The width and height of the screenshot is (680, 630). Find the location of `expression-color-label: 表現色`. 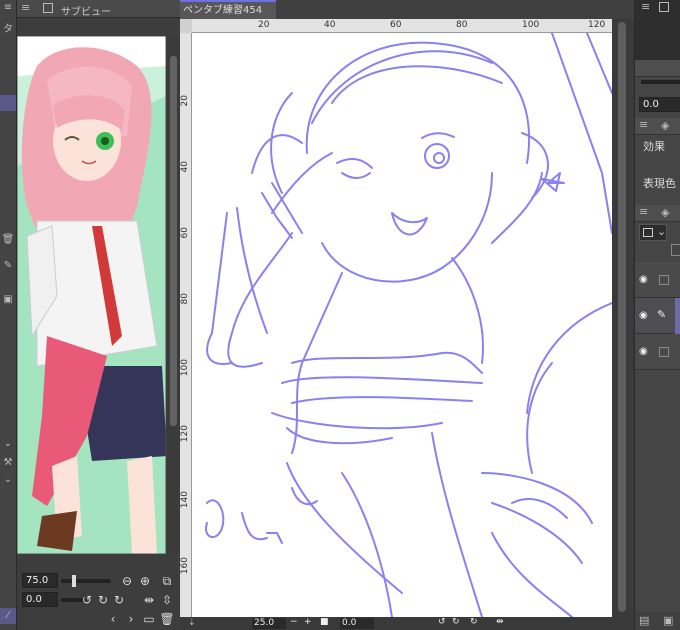

expression-color-label: 表現色 is located at coordinates (659, 183).